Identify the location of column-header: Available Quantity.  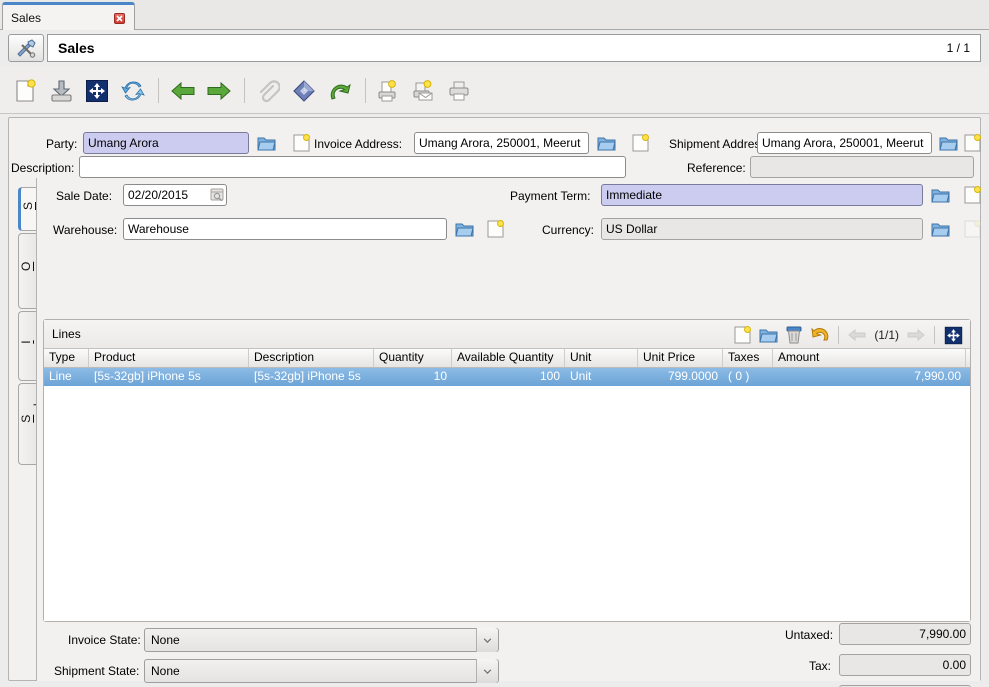
(508, 358).